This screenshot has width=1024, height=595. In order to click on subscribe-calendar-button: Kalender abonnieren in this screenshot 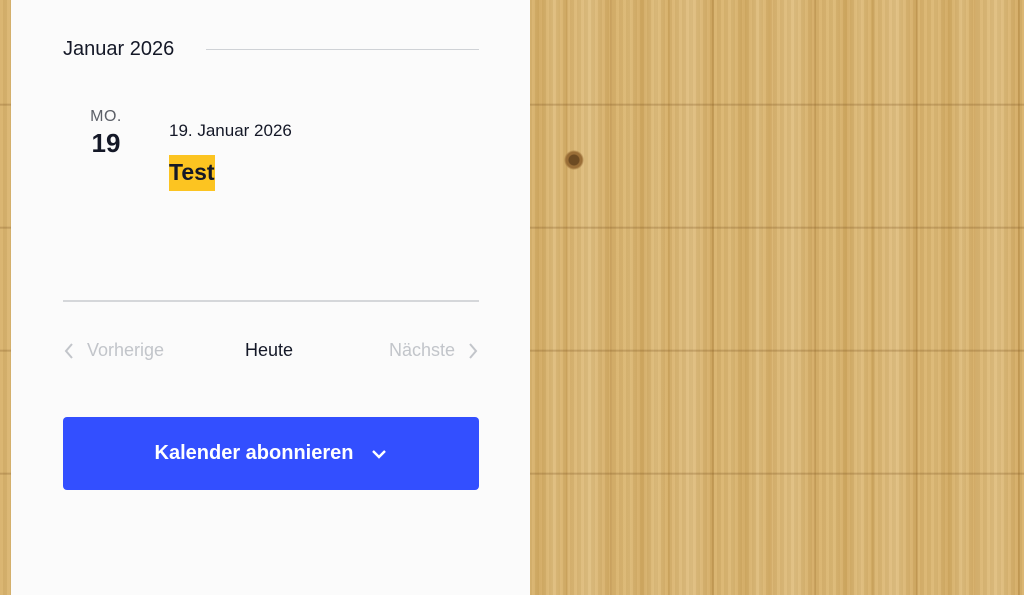, I will do `click(271, 453)`.